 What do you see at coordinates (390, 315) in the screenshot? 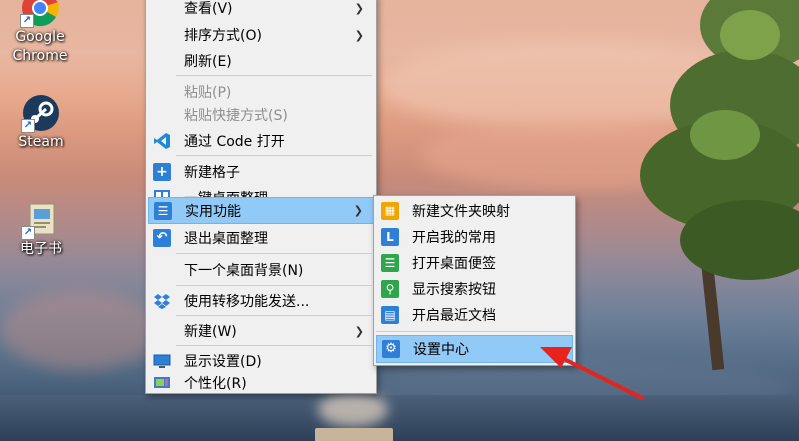
I see `document-icon: ▤` at bounding box center [390, 315].